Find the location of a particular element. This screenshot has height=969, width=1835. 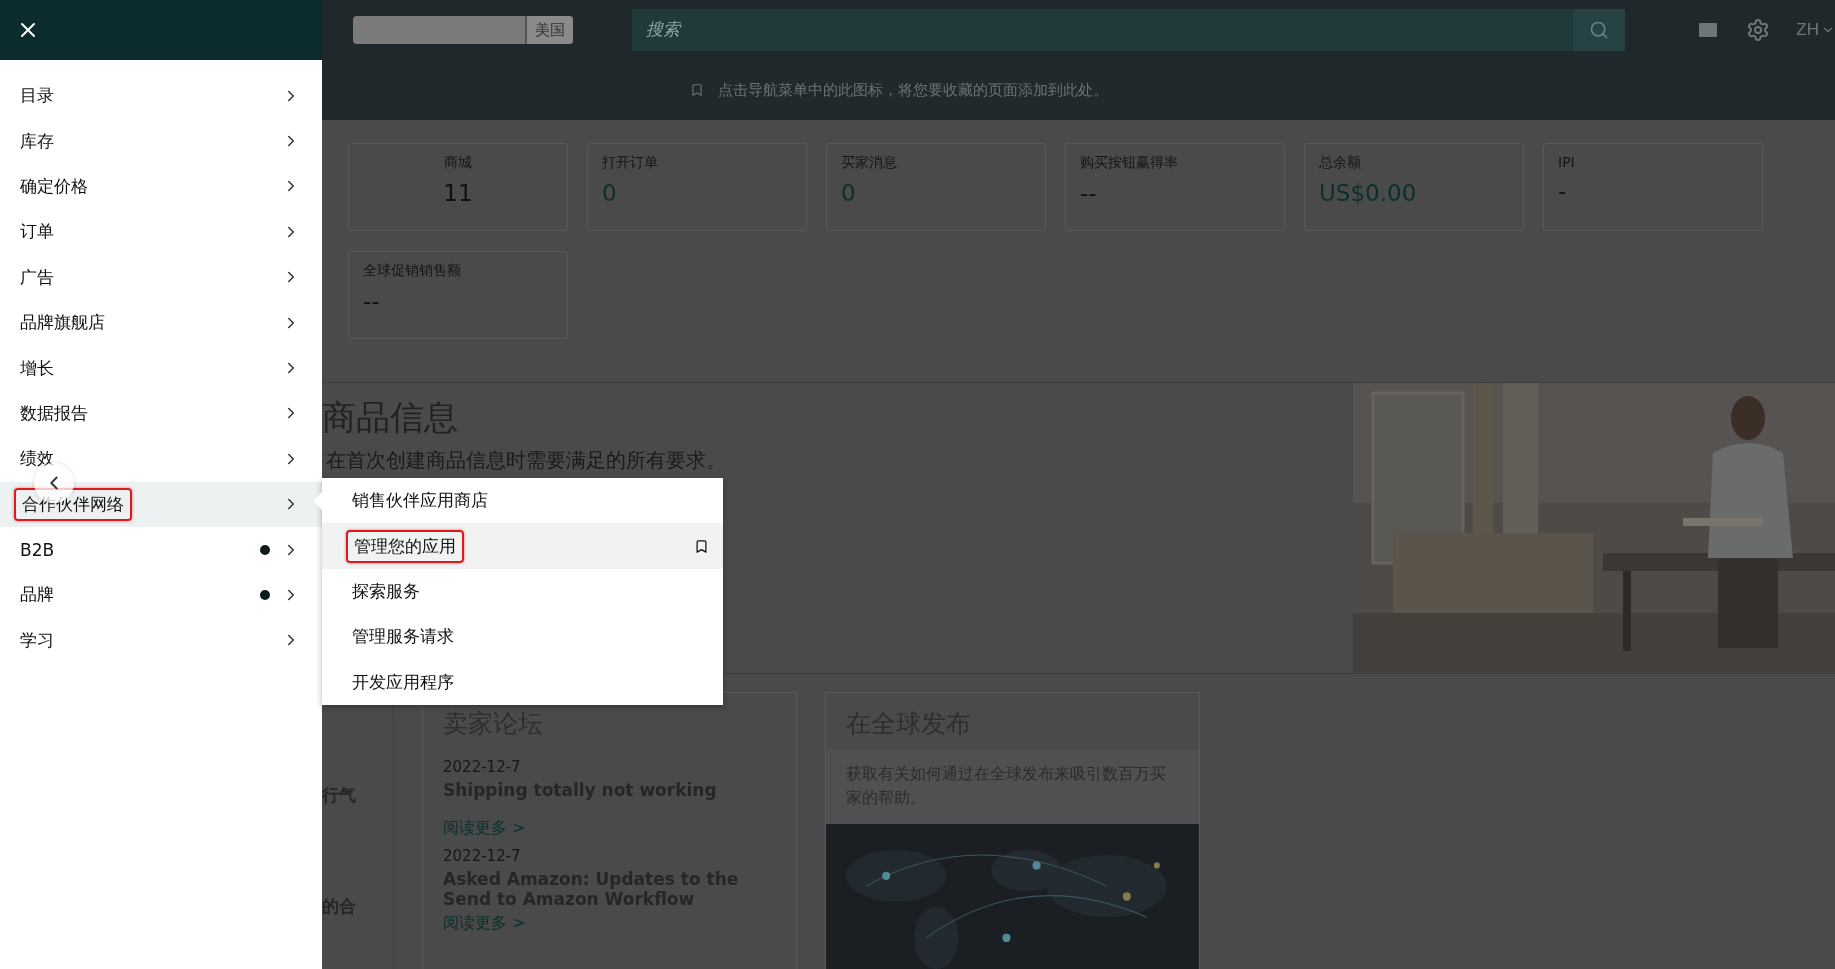

submenu-item: 管理服务请求 is located at coordinates (522, 637).